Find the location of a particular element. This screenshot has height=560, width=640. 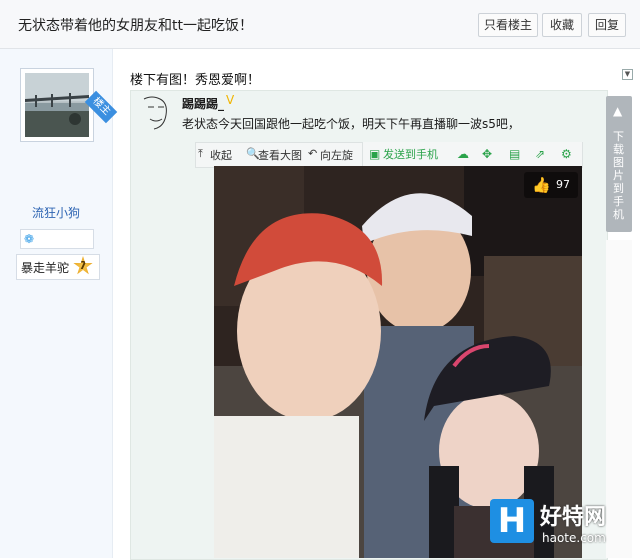

phone-icon: ▣ is located at coordinates (375, 154).